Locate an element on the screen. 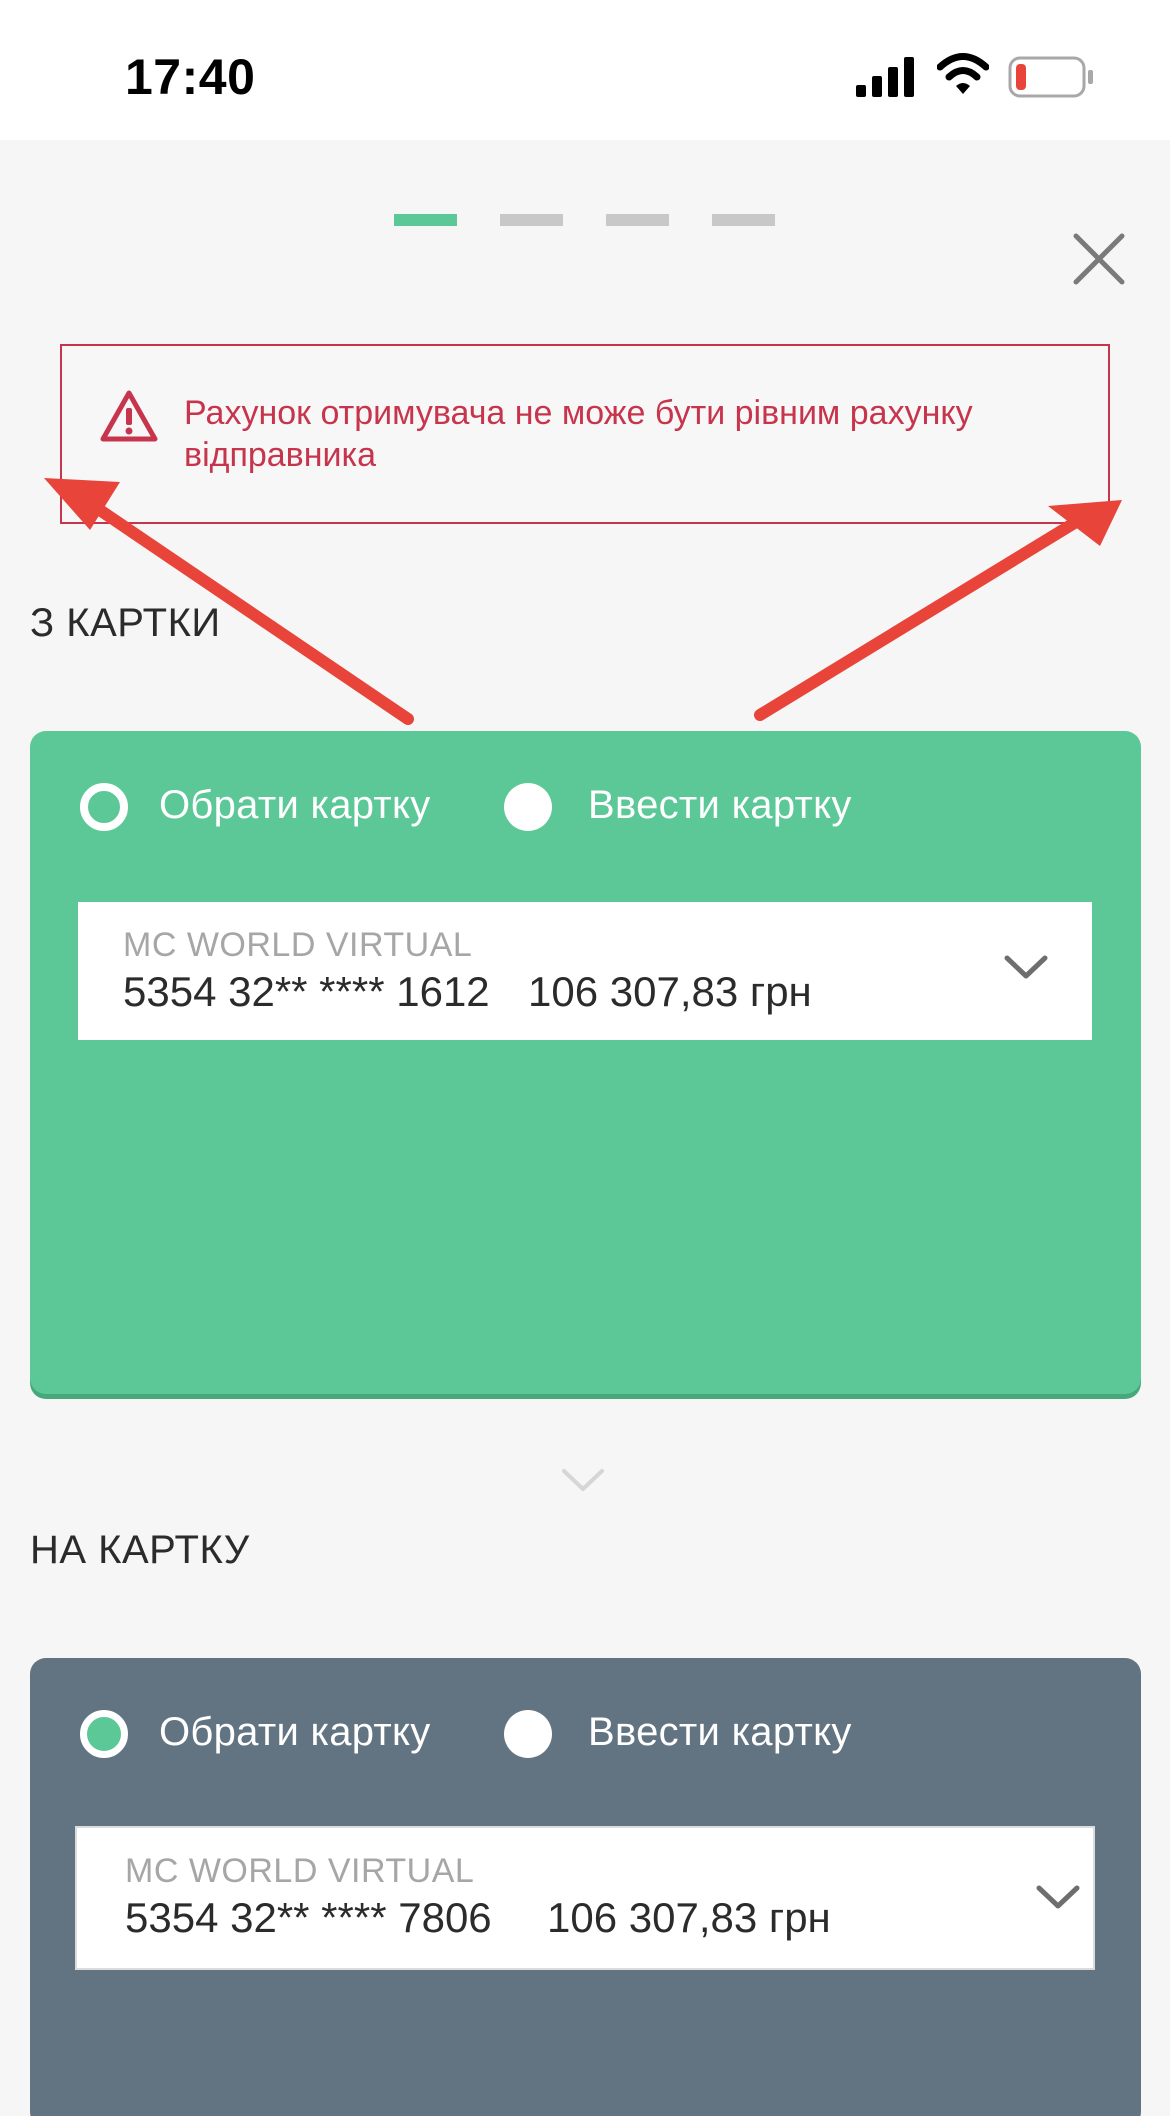 Image resolution: width=1170 pixels, height=2116 pixels. card-number: 5354 32** **** 1612 is located at coordinates (306, 991).